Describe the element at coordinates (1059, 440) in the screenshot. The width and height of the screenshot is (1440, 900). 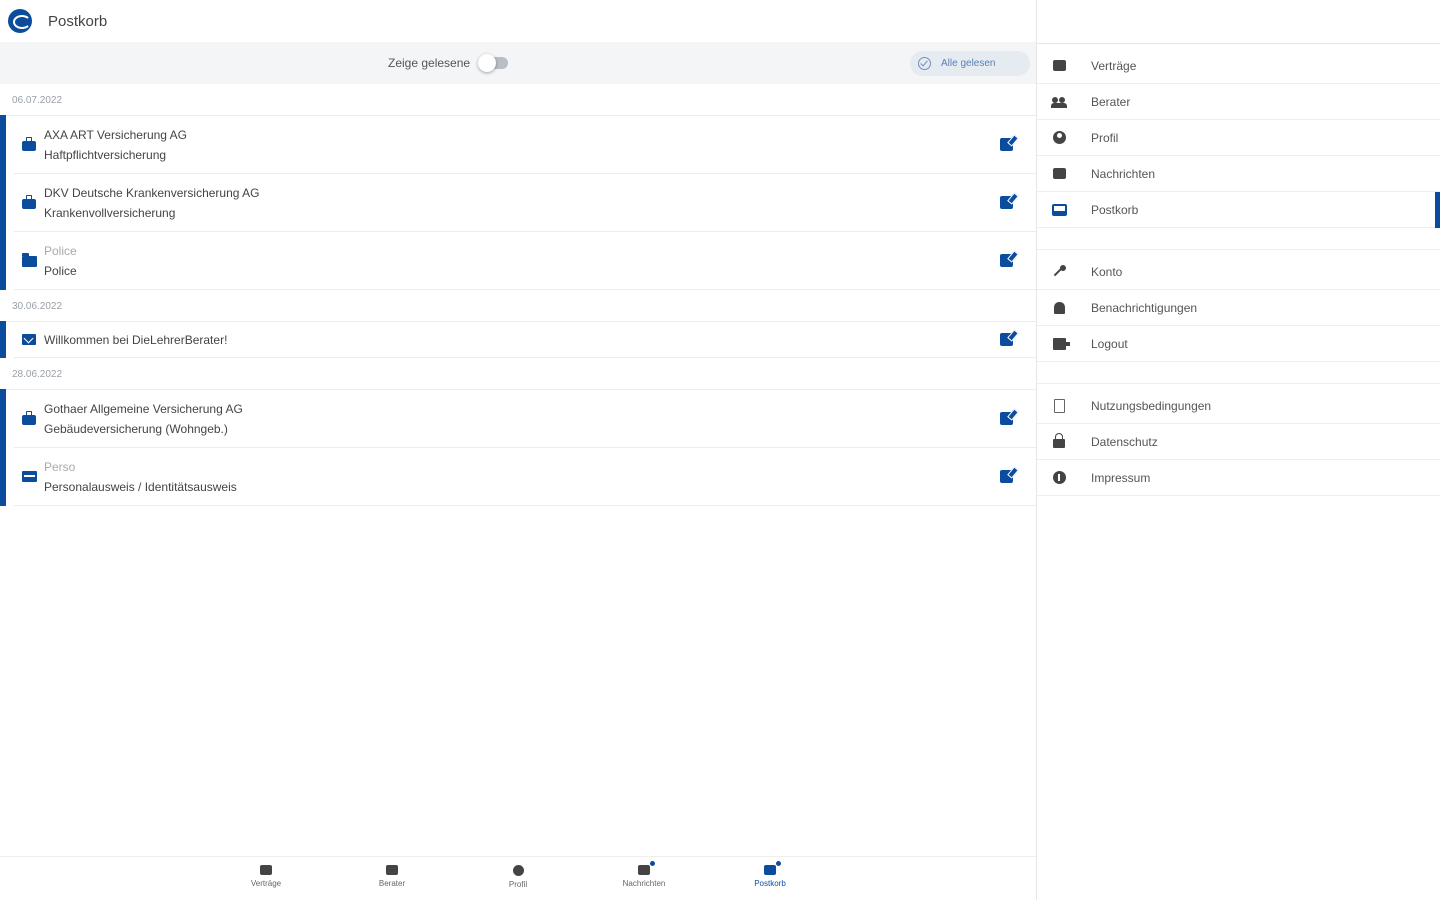
I see `lock-icon` at that location.